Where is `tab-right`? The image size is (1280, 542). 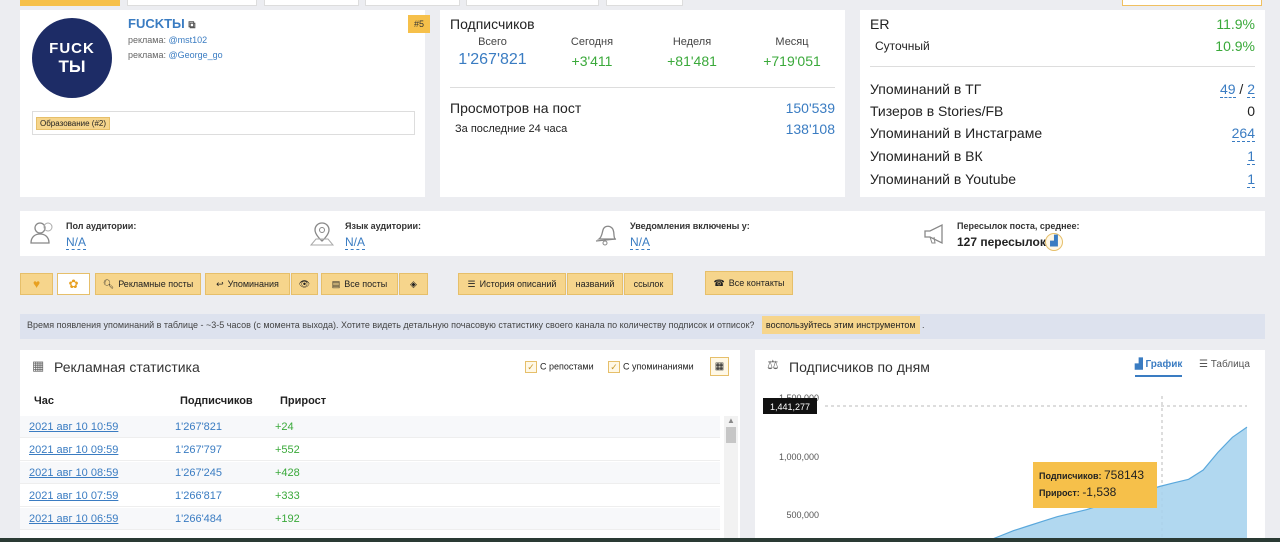
tab-right is located at coordinates (1192, 3).